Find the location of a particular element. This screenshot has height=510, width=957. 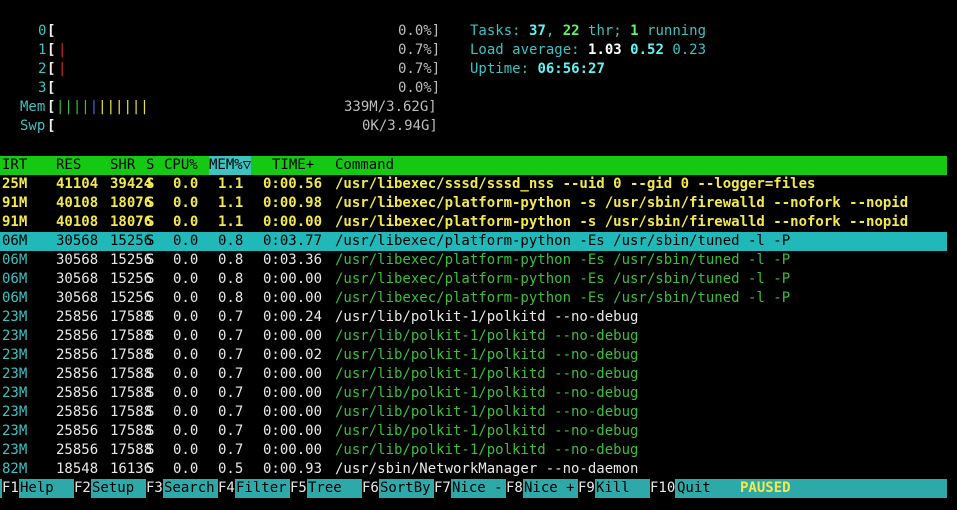

fkey-f4: F4 is located at coordinates (226, 488).